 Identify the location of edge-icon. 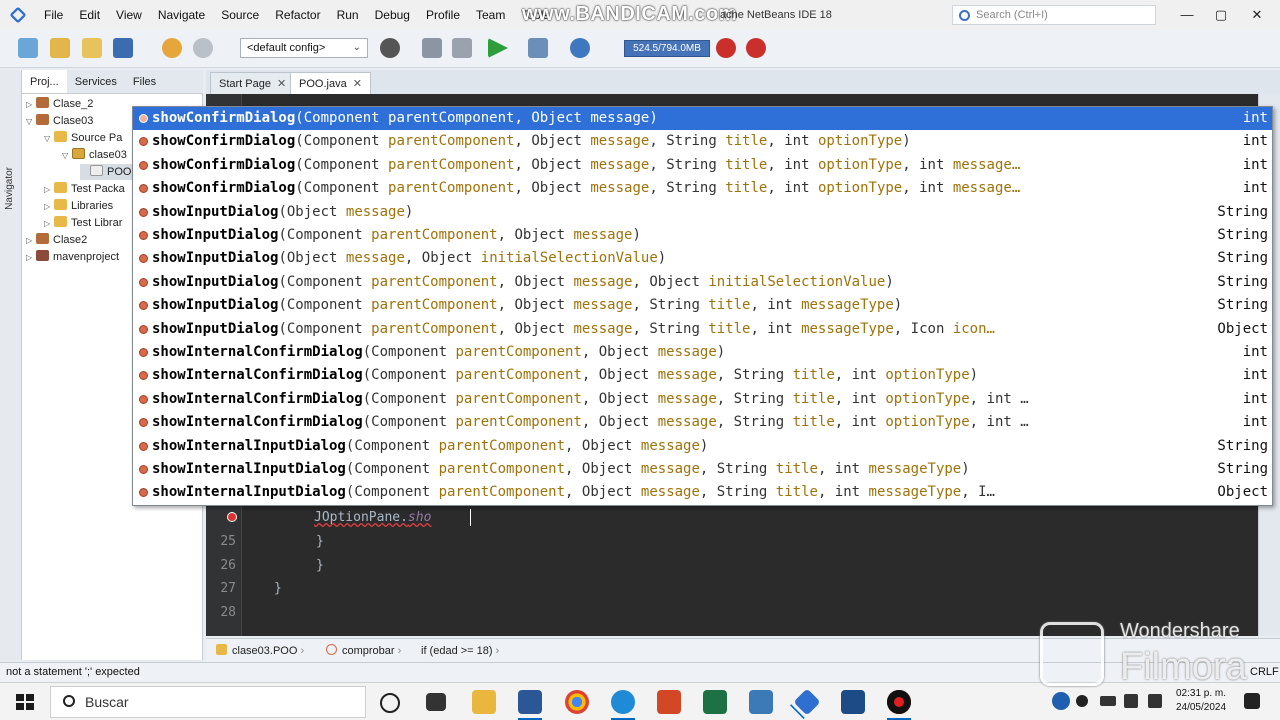
(623, 705).